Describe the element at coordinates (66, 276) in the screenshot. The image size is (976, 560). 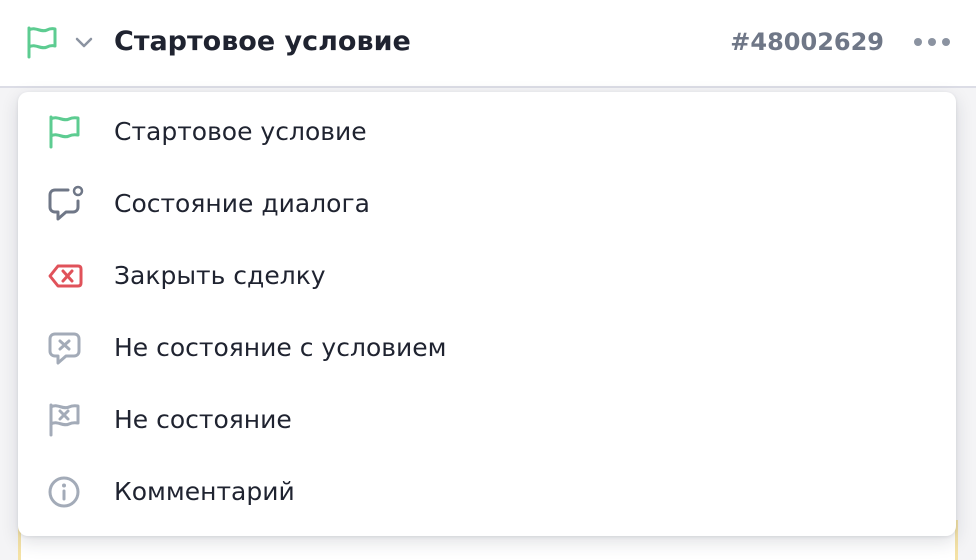
I see `close-tag-icon` at that location.